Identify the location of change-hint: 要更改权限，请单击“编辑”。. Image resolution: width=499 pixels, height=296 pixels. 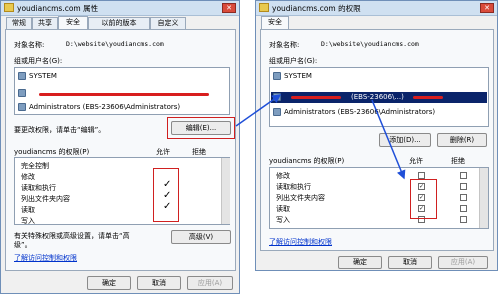
(60, 130).